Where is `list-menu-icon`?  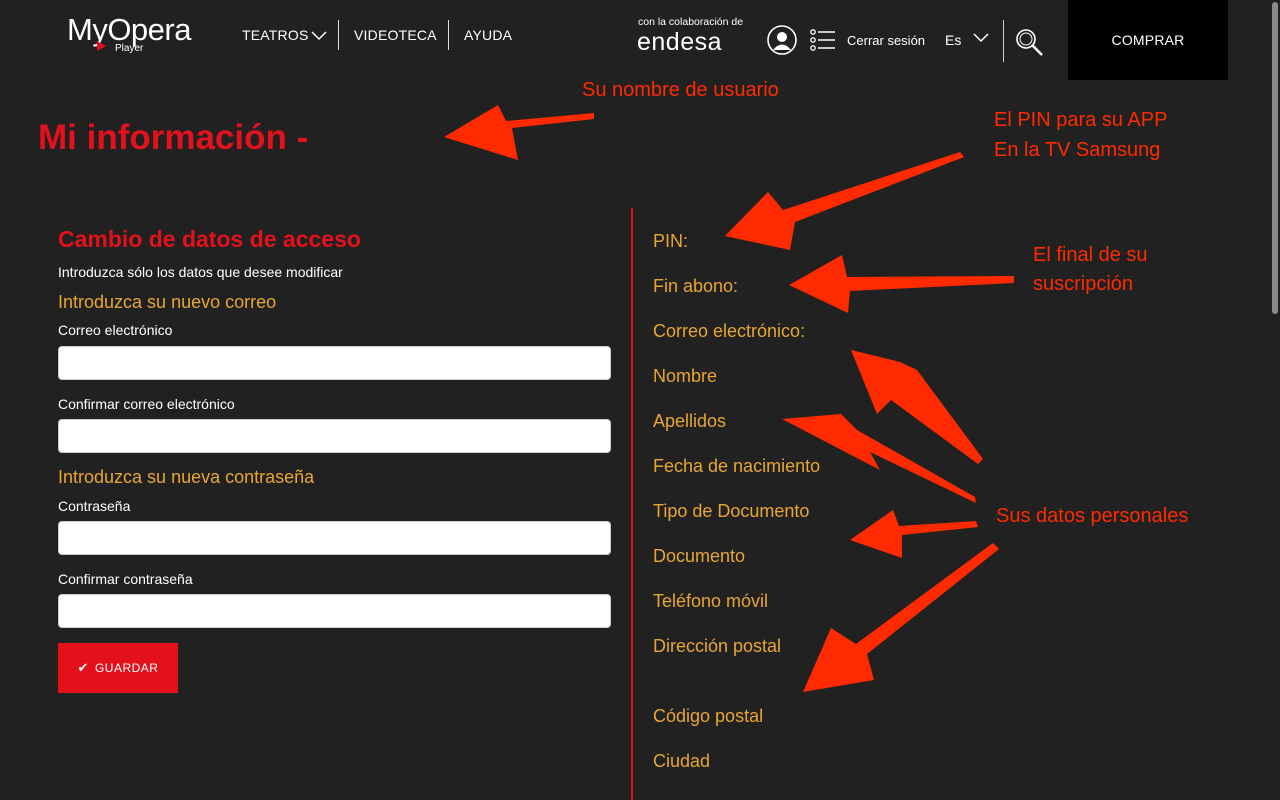
list-menu-icon is located at coordinates (823, 40).